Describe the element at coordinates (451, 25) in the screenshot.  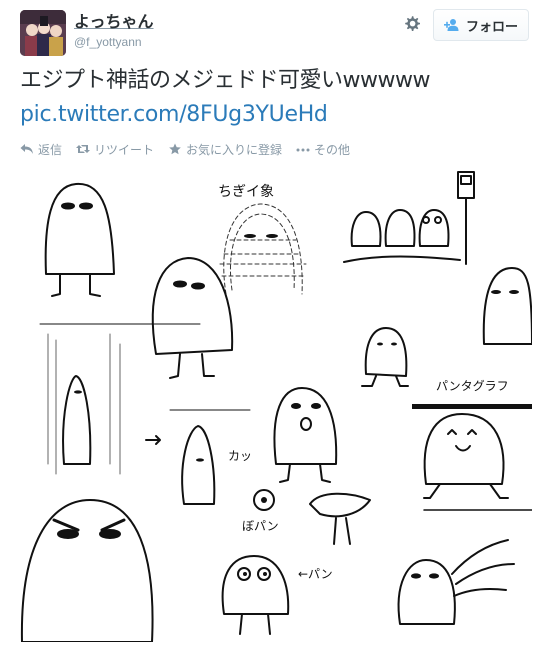
I see `add-user-icon` at that location.